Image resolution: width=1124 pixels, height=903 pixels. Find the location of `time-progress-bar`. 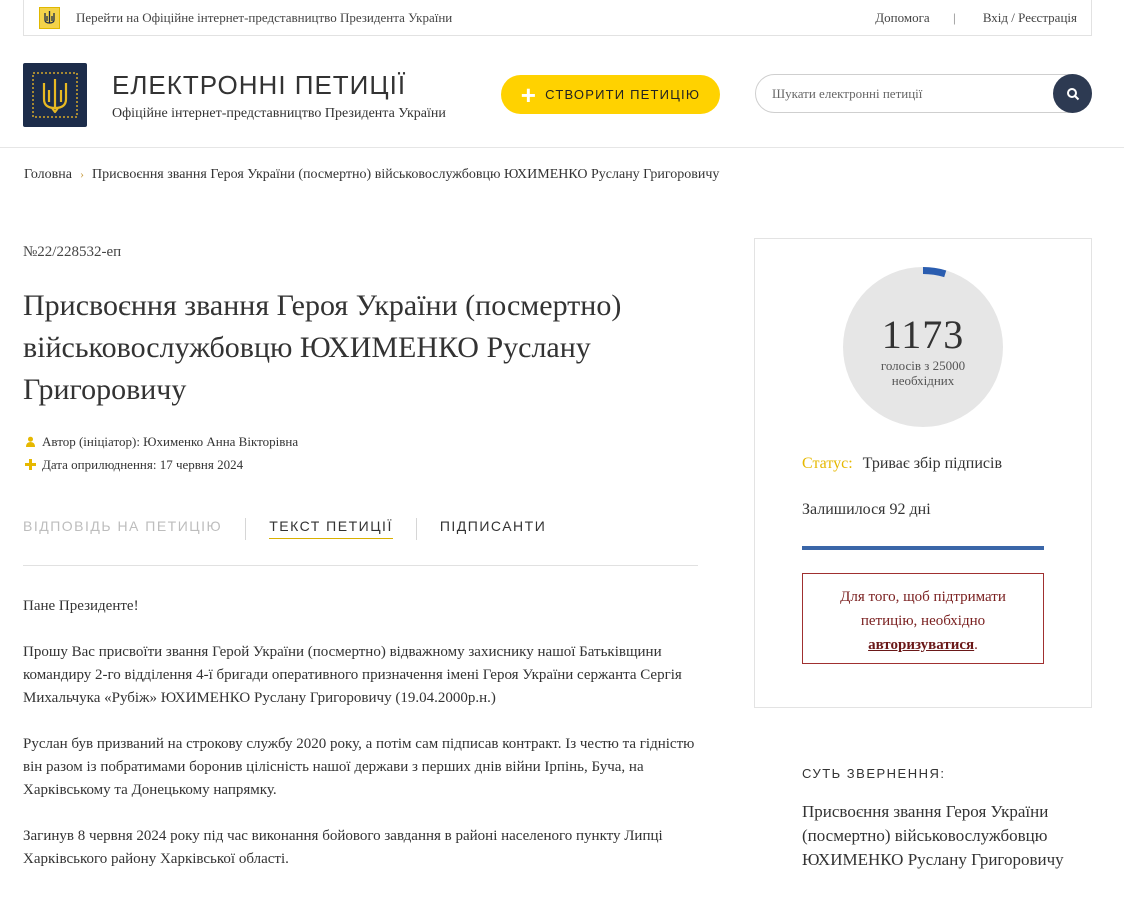

time-progress-bar is located at coordinates (923, 548).